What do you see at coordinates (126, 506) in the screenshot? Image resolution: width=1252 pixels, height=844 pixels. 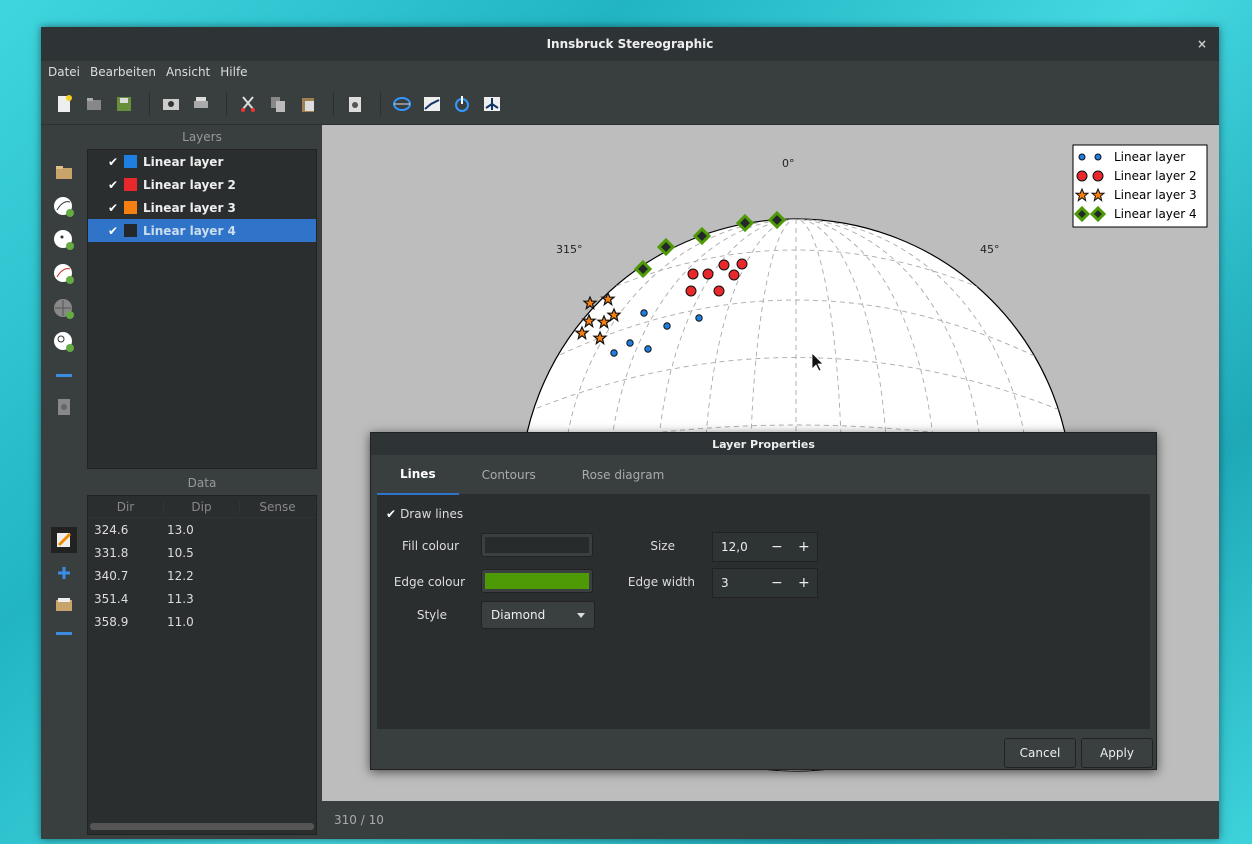 I see `column-dir: Dir` at bounding box center [126, 506].